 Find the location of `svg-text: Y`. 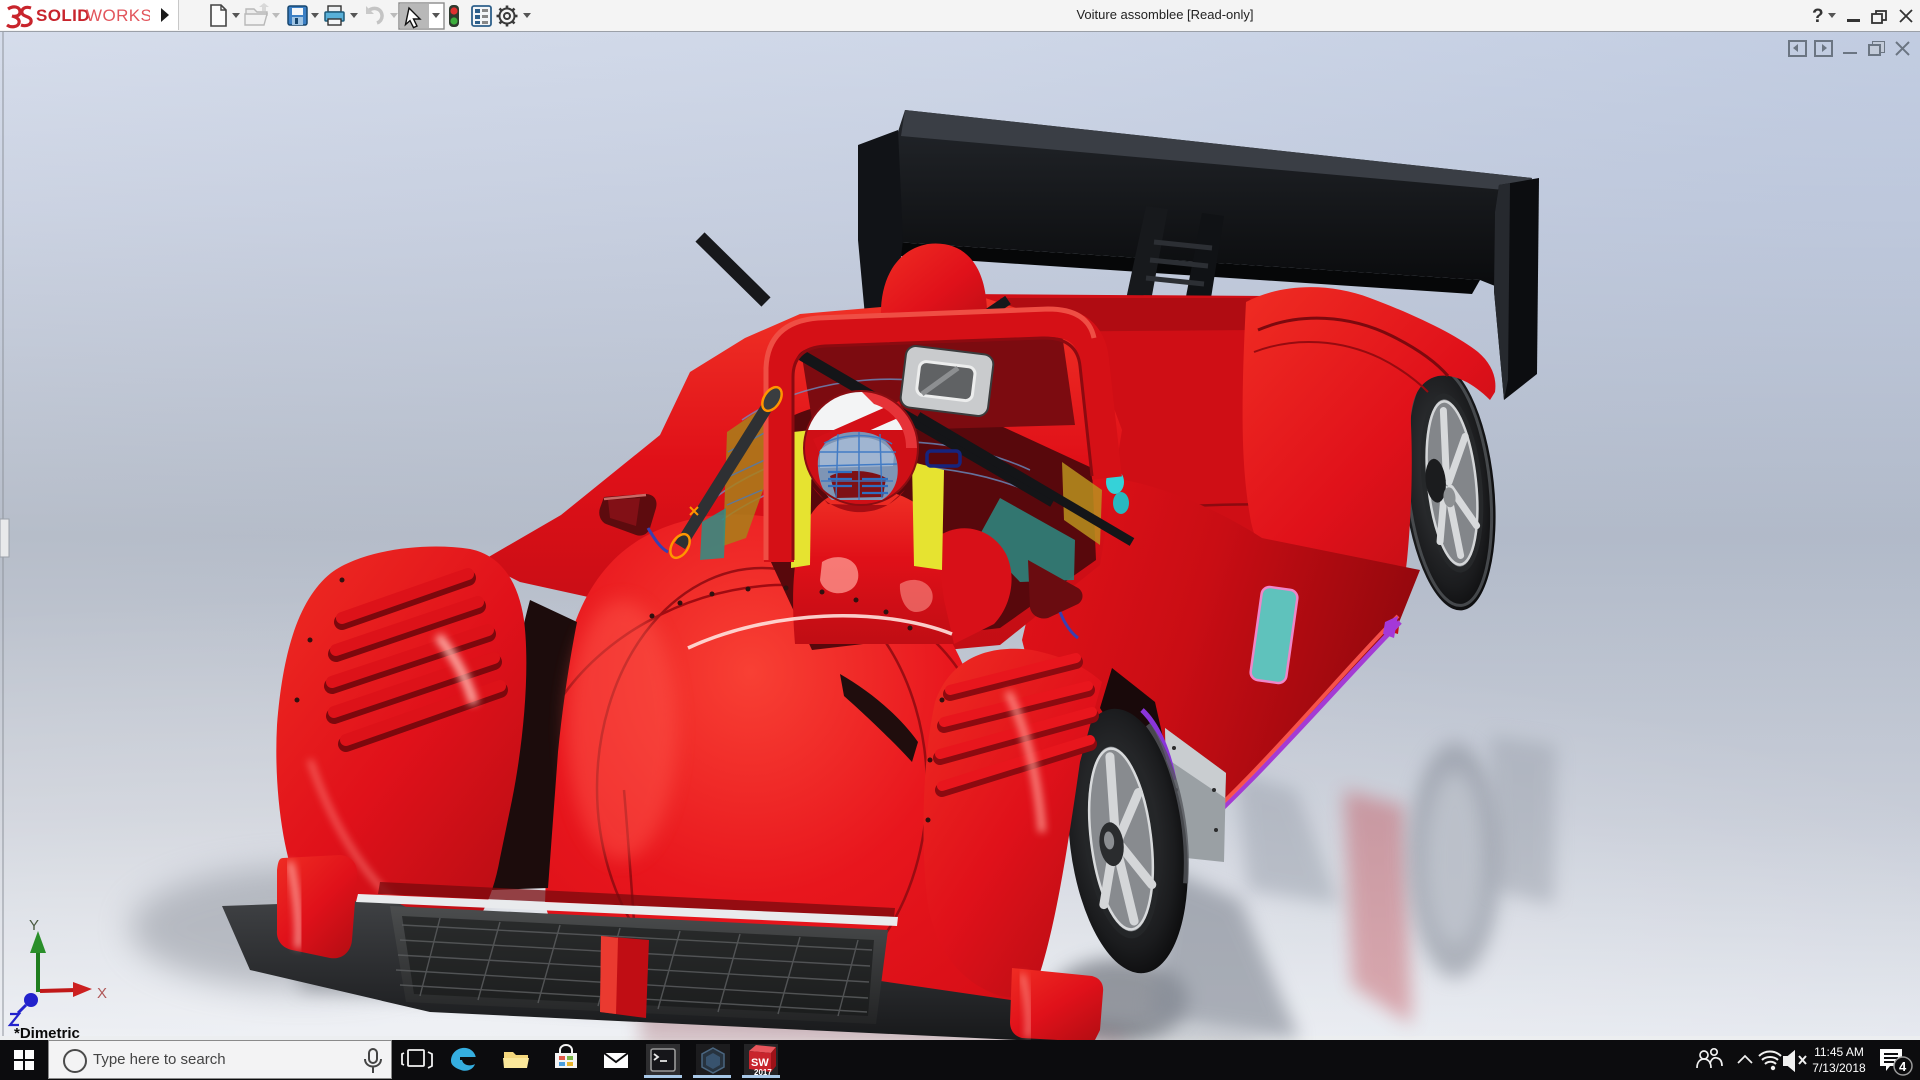

svg-text: Y is located at coordinates (34, 925).